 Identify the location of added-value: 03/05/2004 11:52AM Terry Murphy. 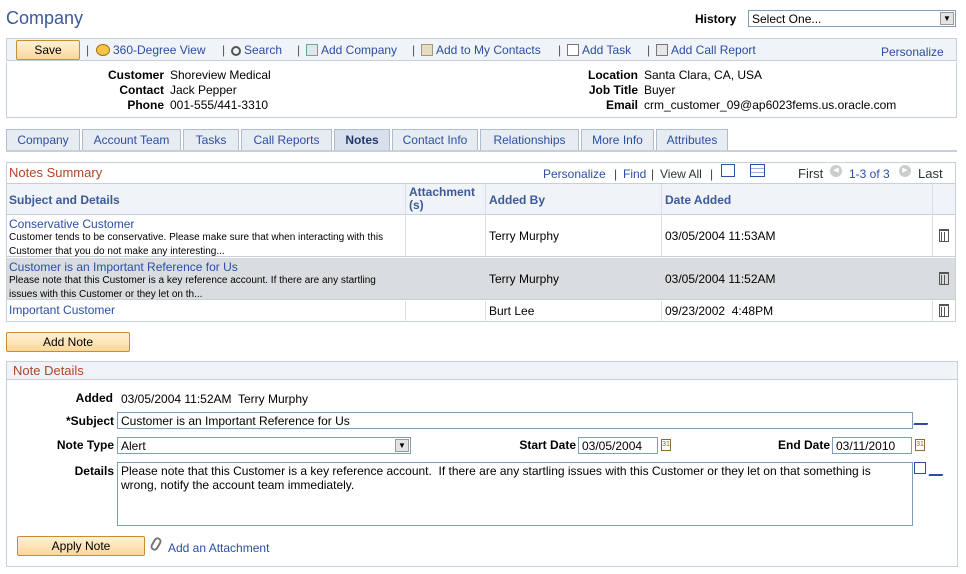
(214, 399).